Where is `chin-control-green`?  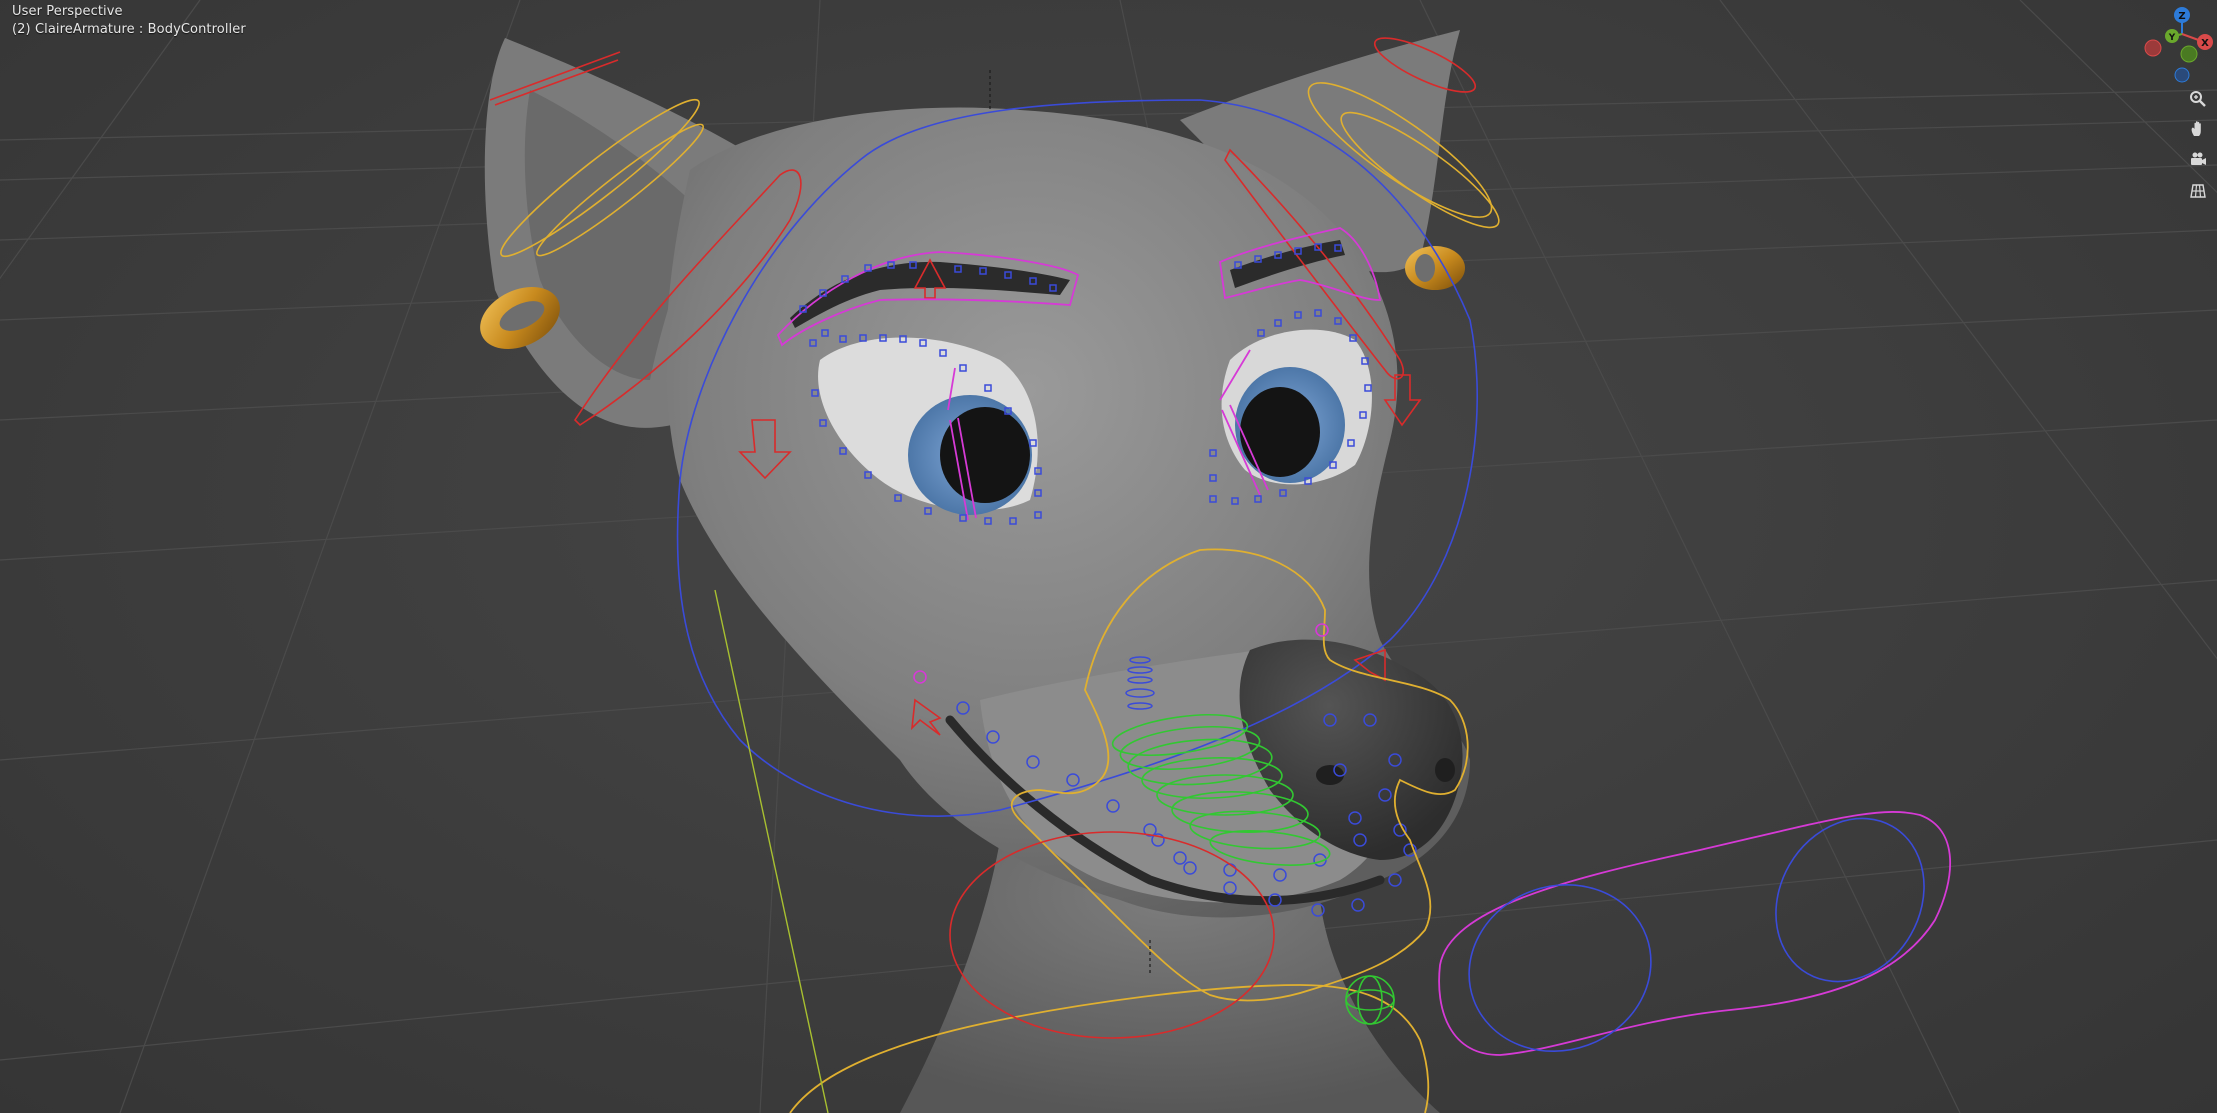 chin-control-green is located at coordinates (1370, 1000).